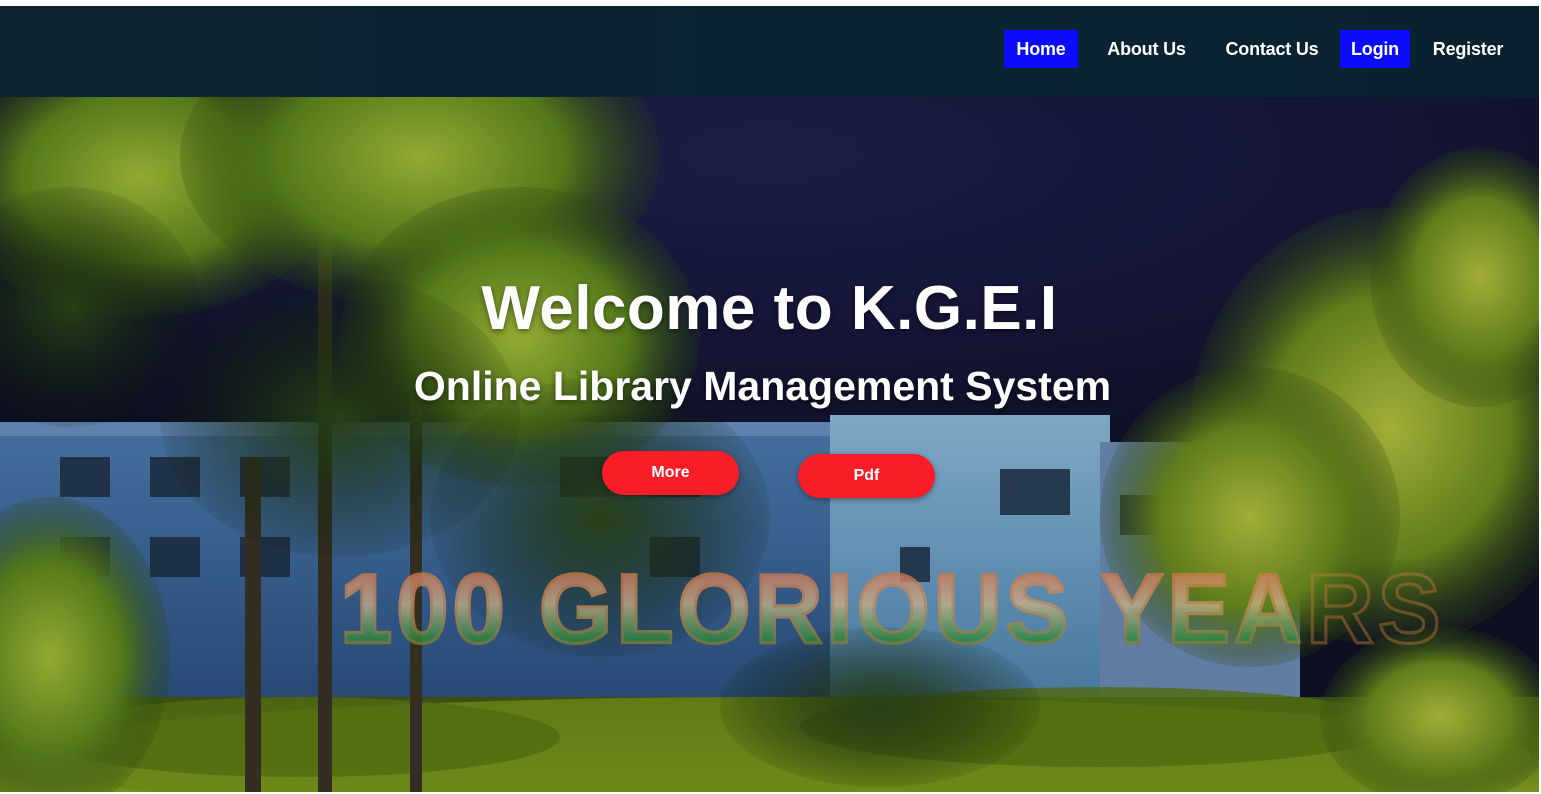  What do you see at coordinates (891, 610) in the screenshot?
I see `centenary-banner: 100 GLORIOUS YEARS` at bounding box center [891, 610].